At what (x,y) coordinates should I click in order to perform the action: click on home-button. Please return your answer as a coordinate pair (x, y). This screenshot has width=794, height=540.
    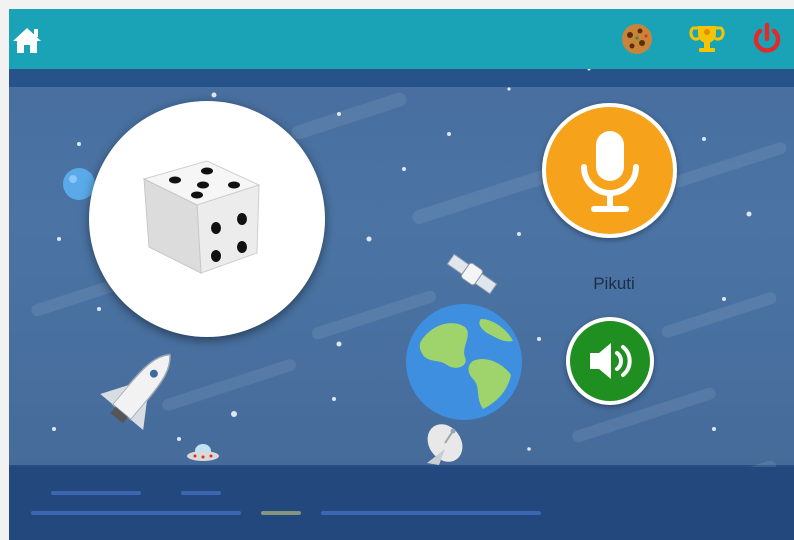
    Looking at the image, I should click on (29, 39).